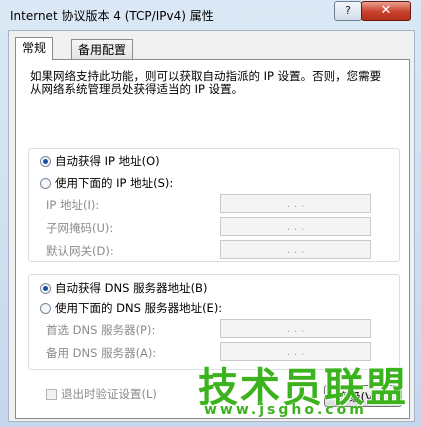 Image resolution: width=421 pixels, height=427 pixels. What do you see at coordinates (295, 351) in the screenshot?
I see `alternate-dns-field: . . .` at bounding box center [295, 351].